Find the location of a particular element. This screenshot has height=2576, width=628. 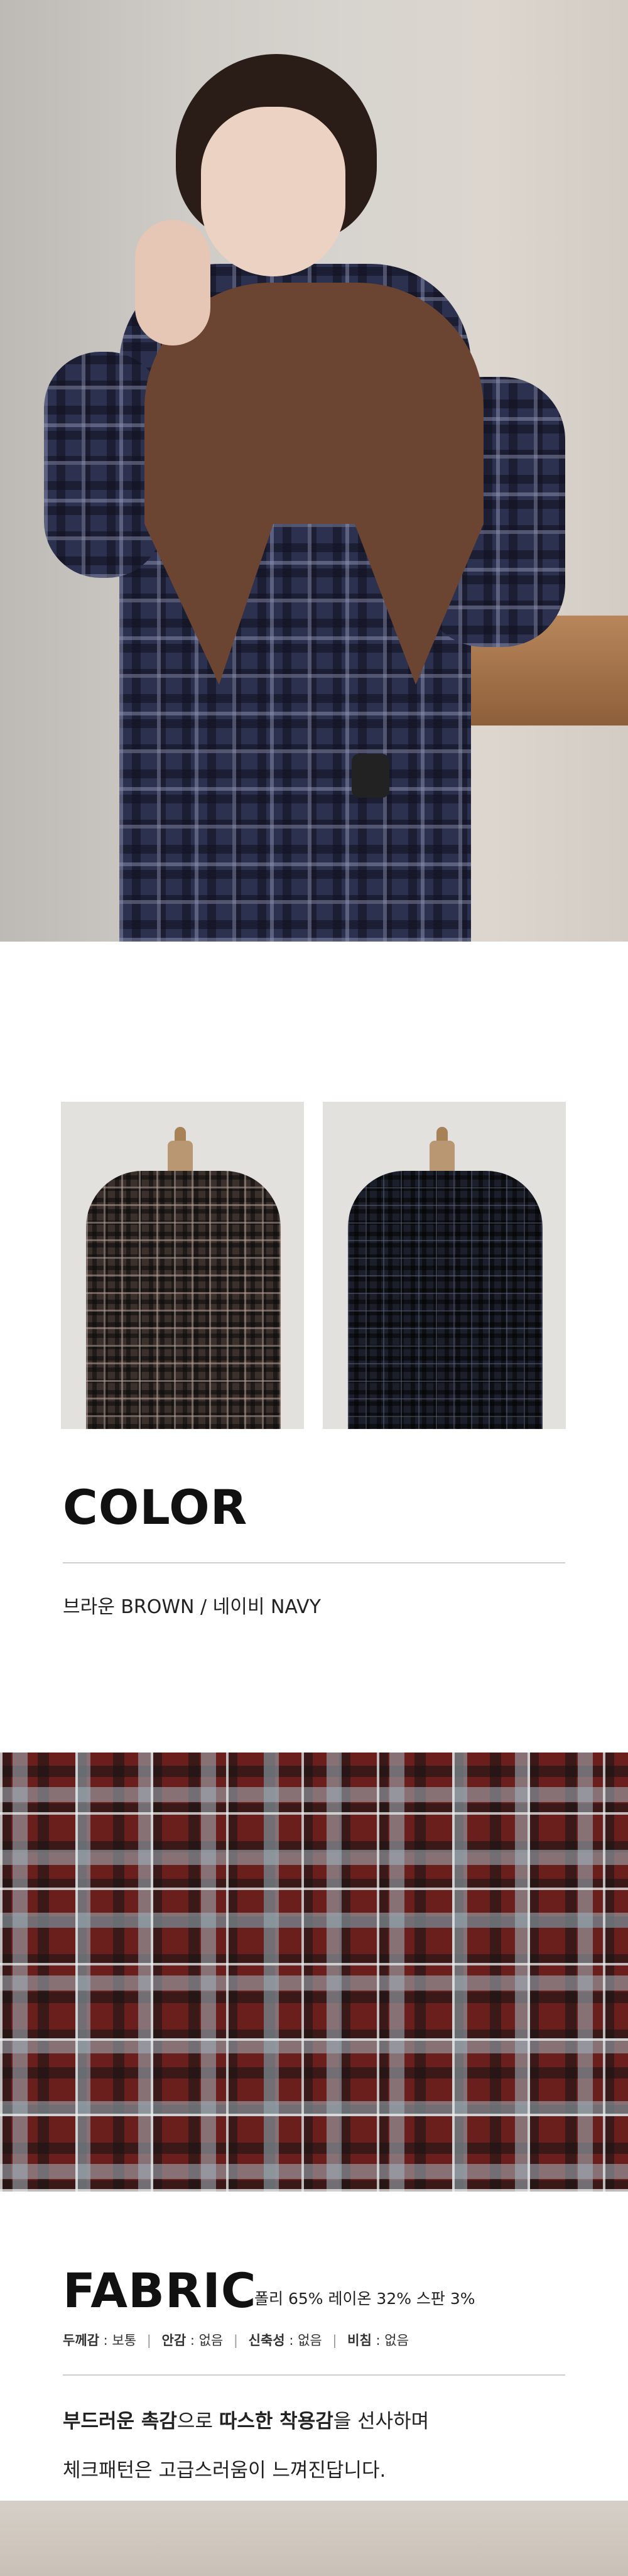

model-face is located at coordinates (273, 191).